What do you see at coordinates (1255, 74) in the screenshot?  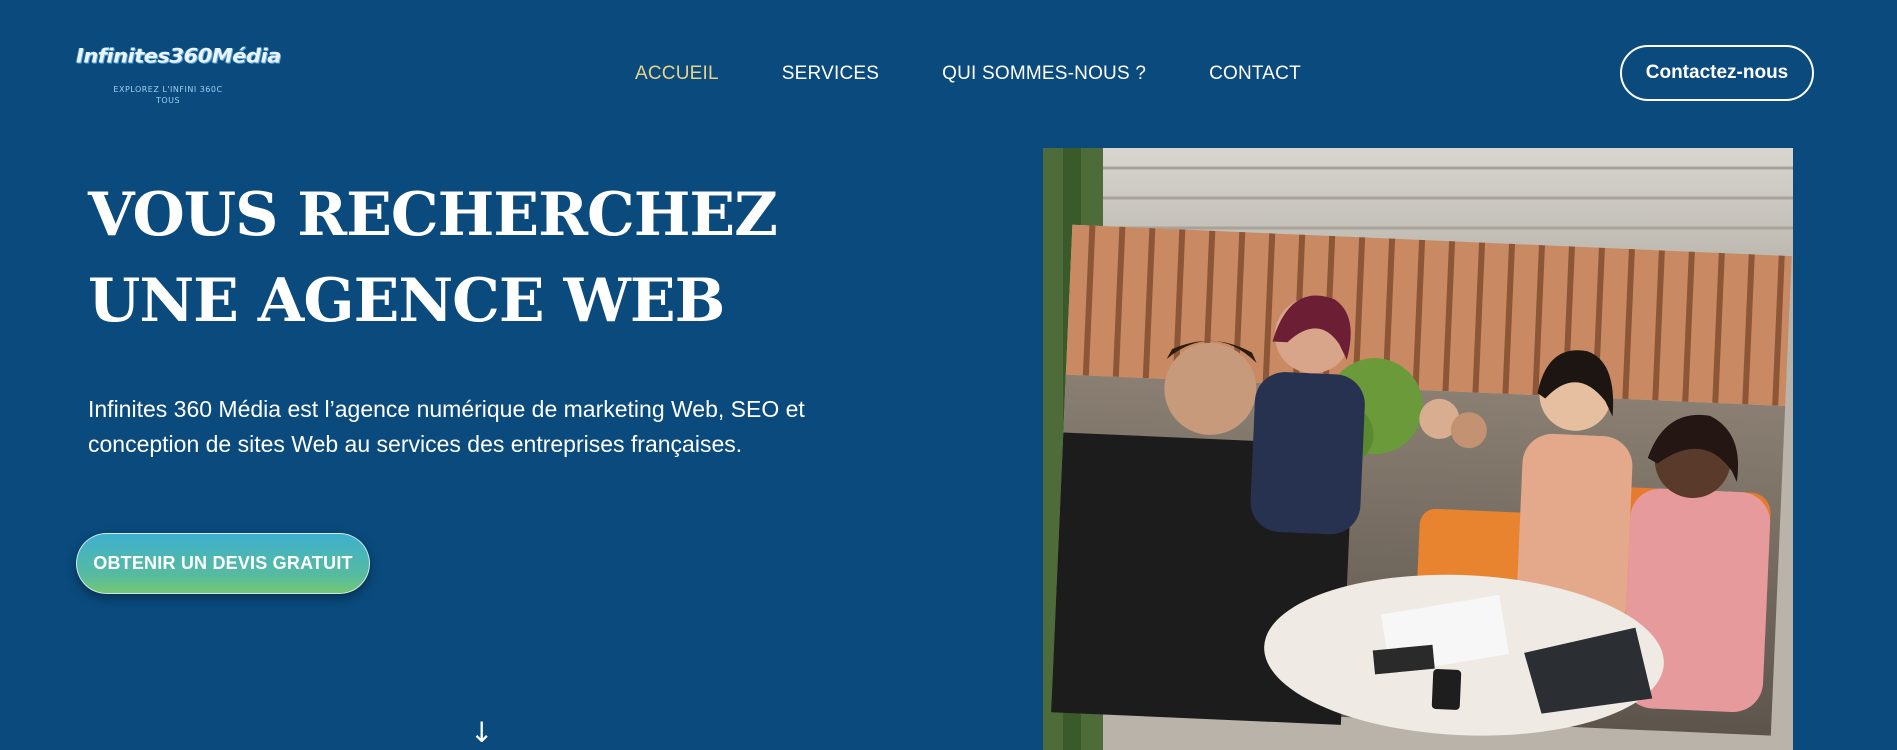 I see `nav-item-contact: CONTACT` at bounding box center [1255, 74].